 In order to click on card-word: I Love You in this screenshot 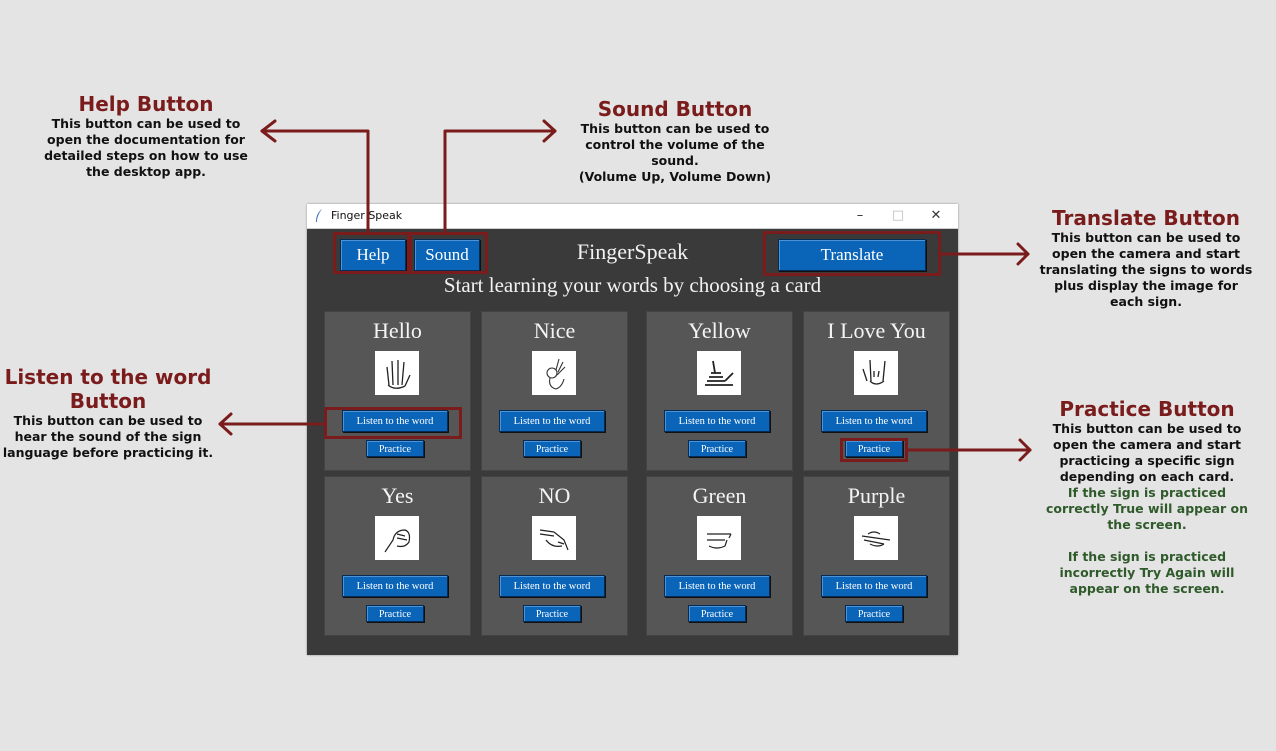, I will do `click(876, 330)`.